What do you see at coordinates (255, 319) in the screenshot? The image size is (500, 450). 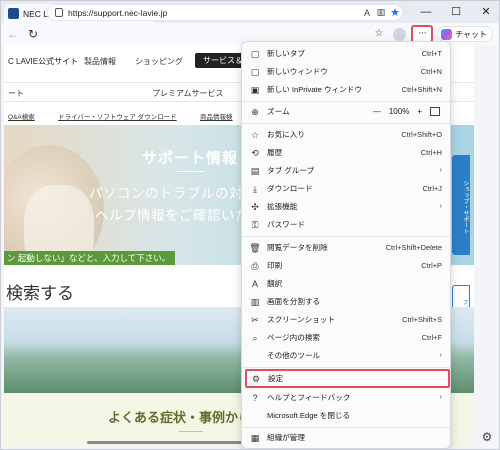 I see `screenshot-icon: ✂` at bounding box center [255, 319].